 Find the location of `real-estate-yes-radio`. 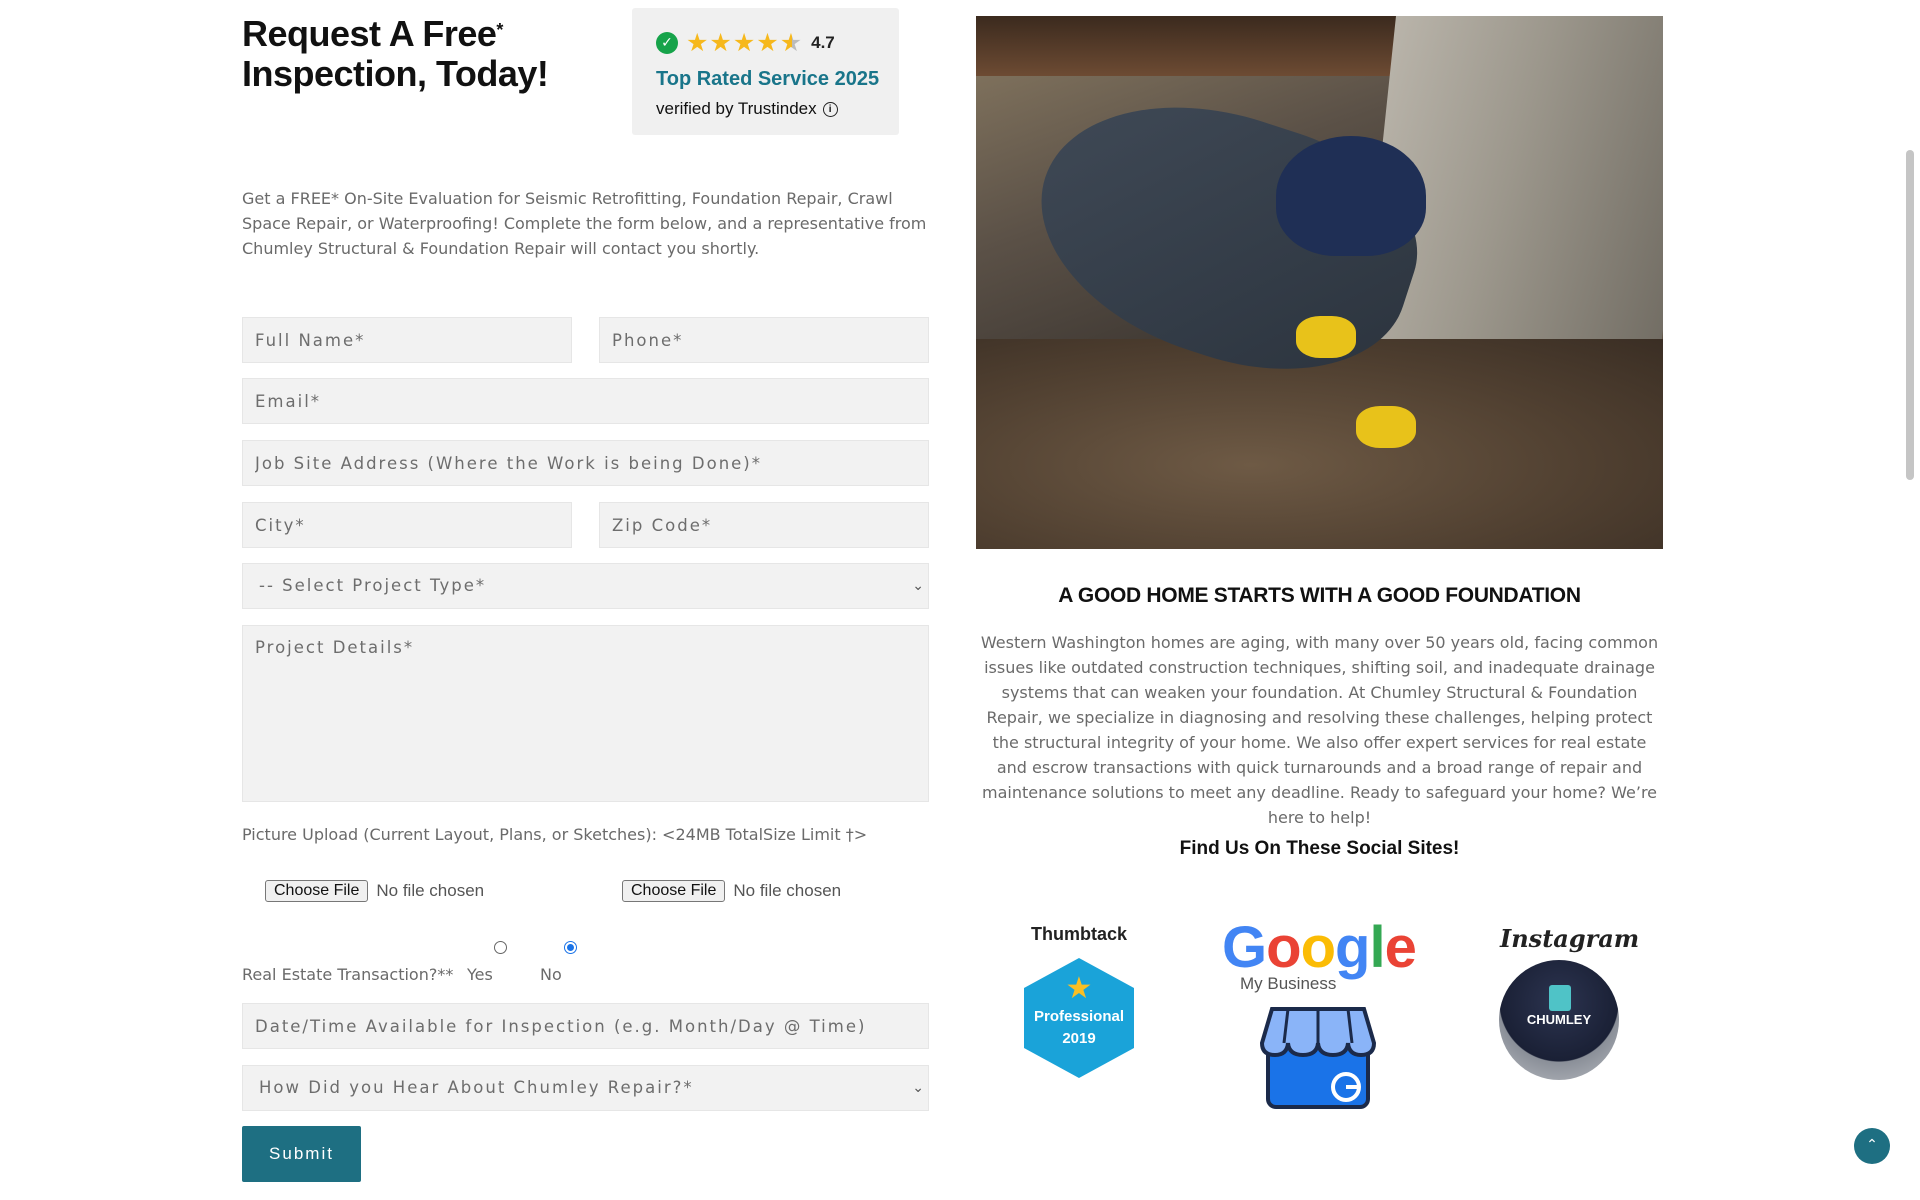

real-estate-yes-radio is located at coordinates (500, 947).